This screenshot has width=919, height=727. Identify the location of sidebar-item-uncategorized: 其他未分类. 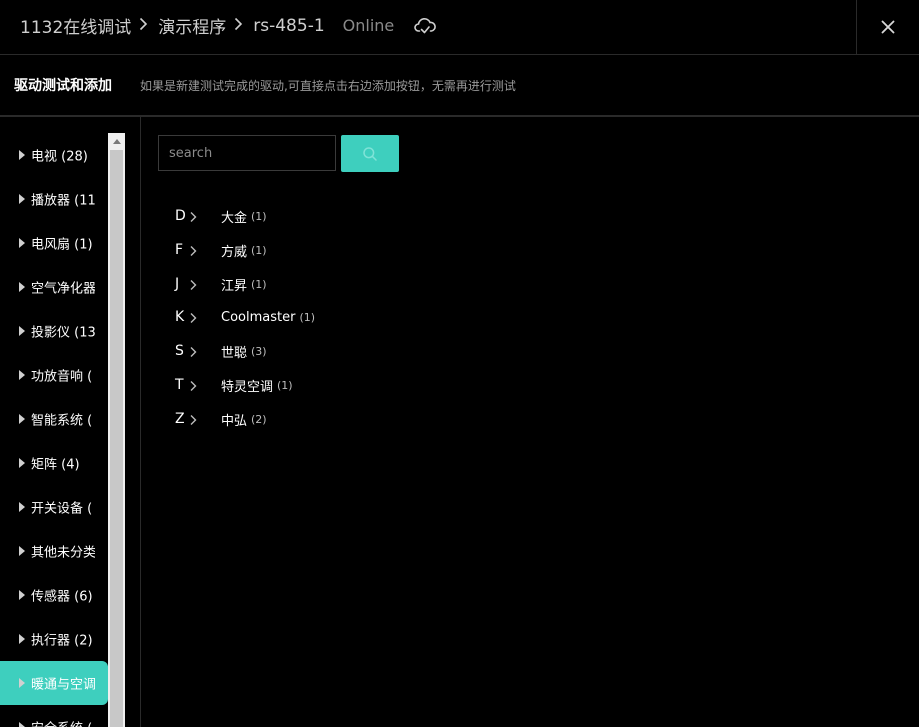
(54, 551).